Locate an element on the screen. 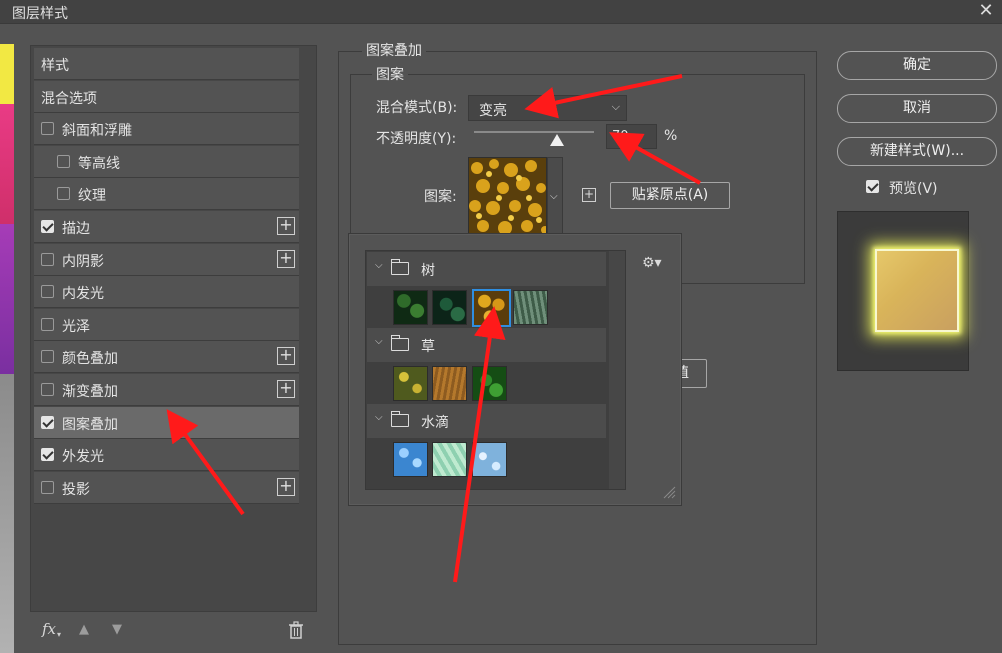 This screenshot has height=653, width=1002. folder-name: 草 is located at coordinates (428, 347).